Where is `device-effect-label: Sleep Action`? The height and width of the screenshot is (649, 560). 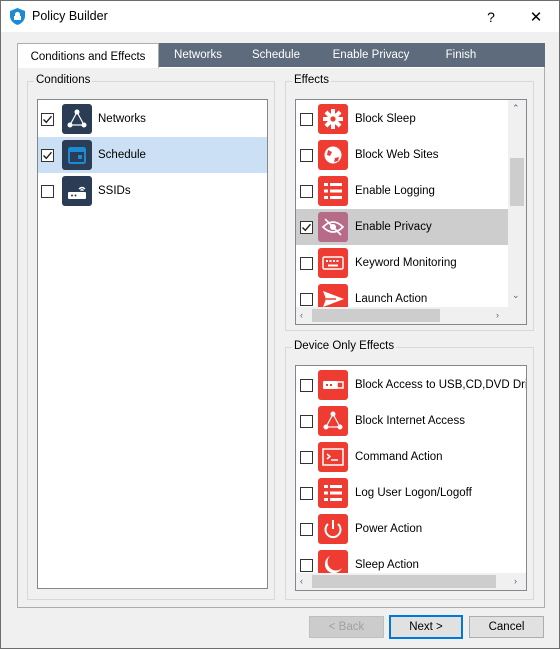
device-effect-label: Sleep Action is located at coordinates (387, 565).